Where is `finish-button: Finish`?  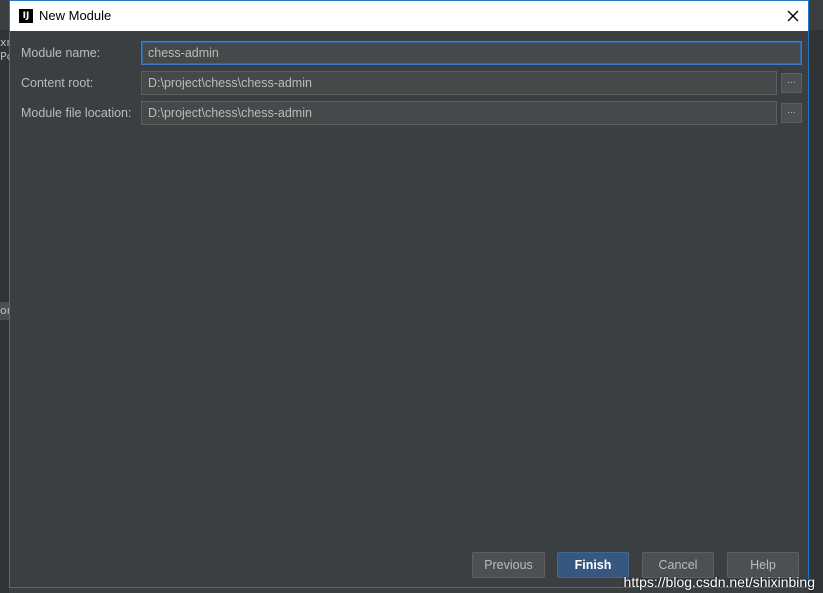
finish-button: Finish is located at coordinates (593, 565).